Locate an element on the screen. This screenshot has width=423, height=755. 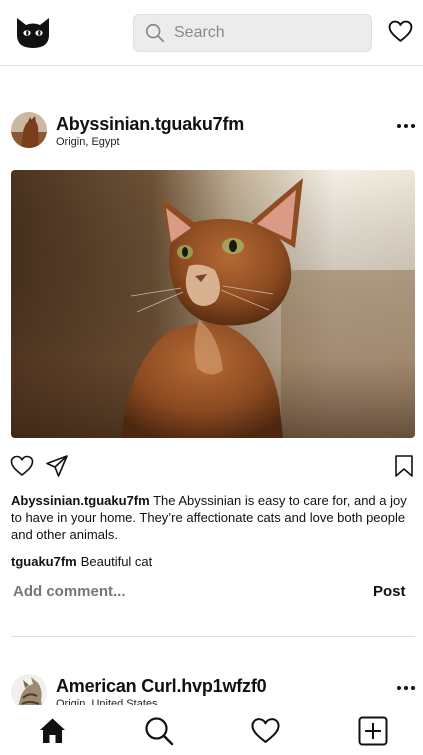
post-comment-button: Post is located at coordinates (389, 591).